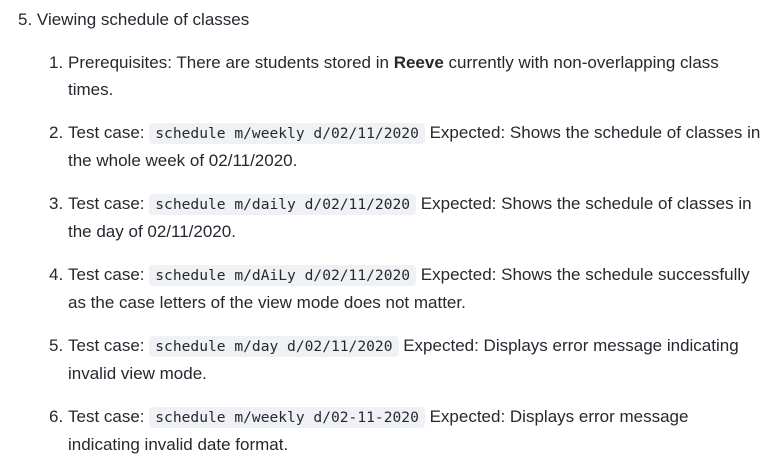 The height and width of the screenshot is (474, 772). I want to click on list-item-number: 3., so click(56, 203).